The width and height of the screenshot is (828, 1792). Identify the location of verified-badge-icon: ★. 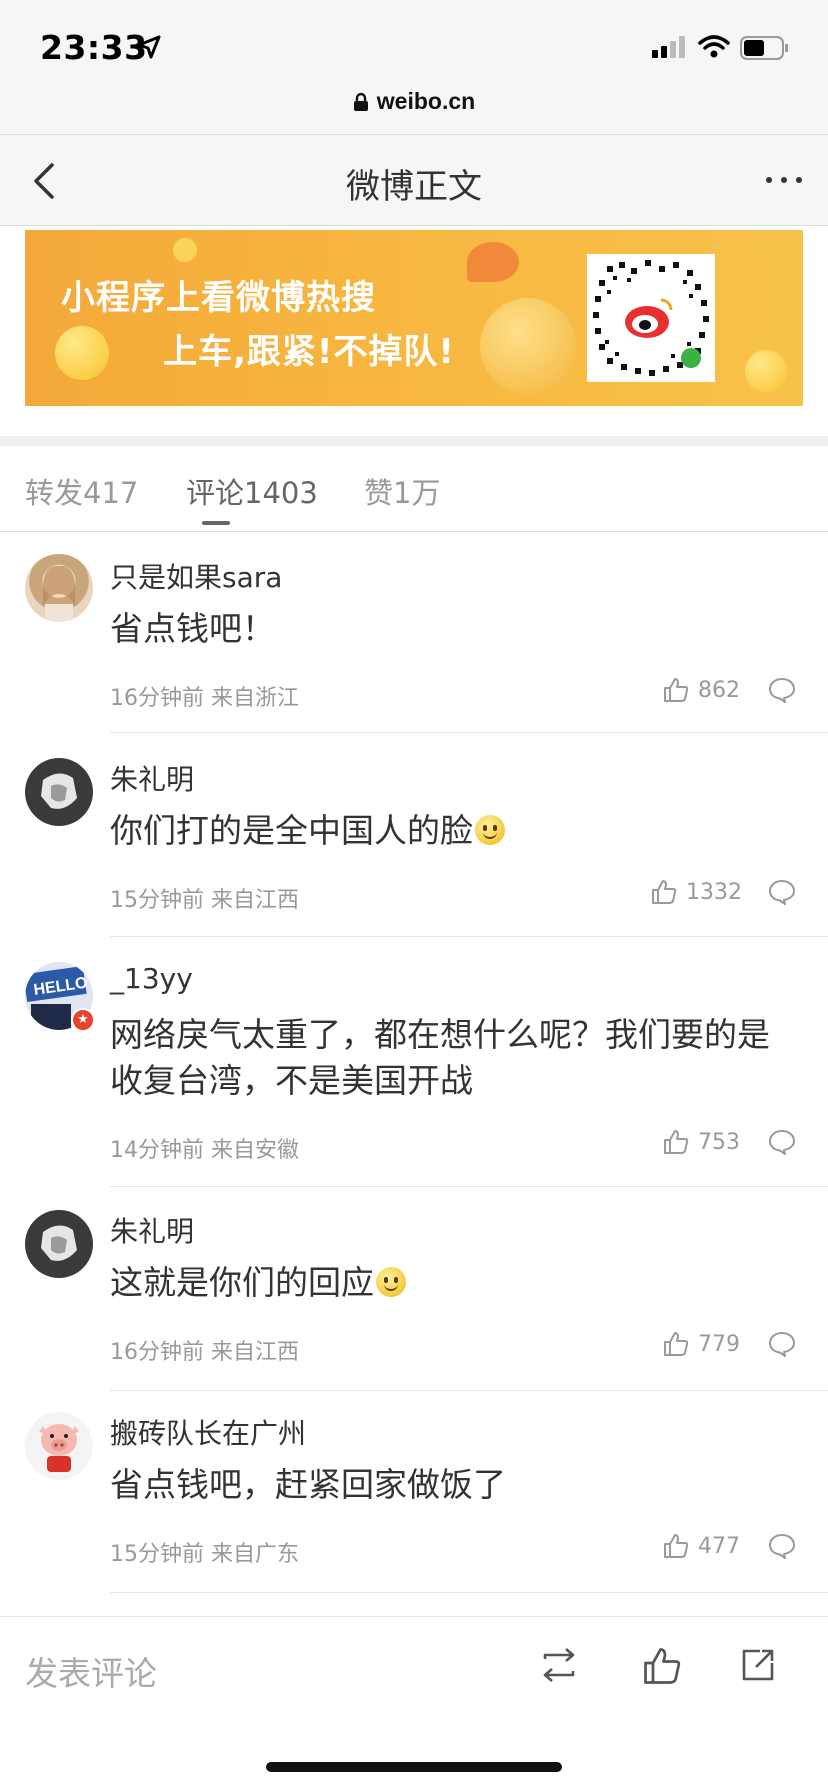
(83, 1020).